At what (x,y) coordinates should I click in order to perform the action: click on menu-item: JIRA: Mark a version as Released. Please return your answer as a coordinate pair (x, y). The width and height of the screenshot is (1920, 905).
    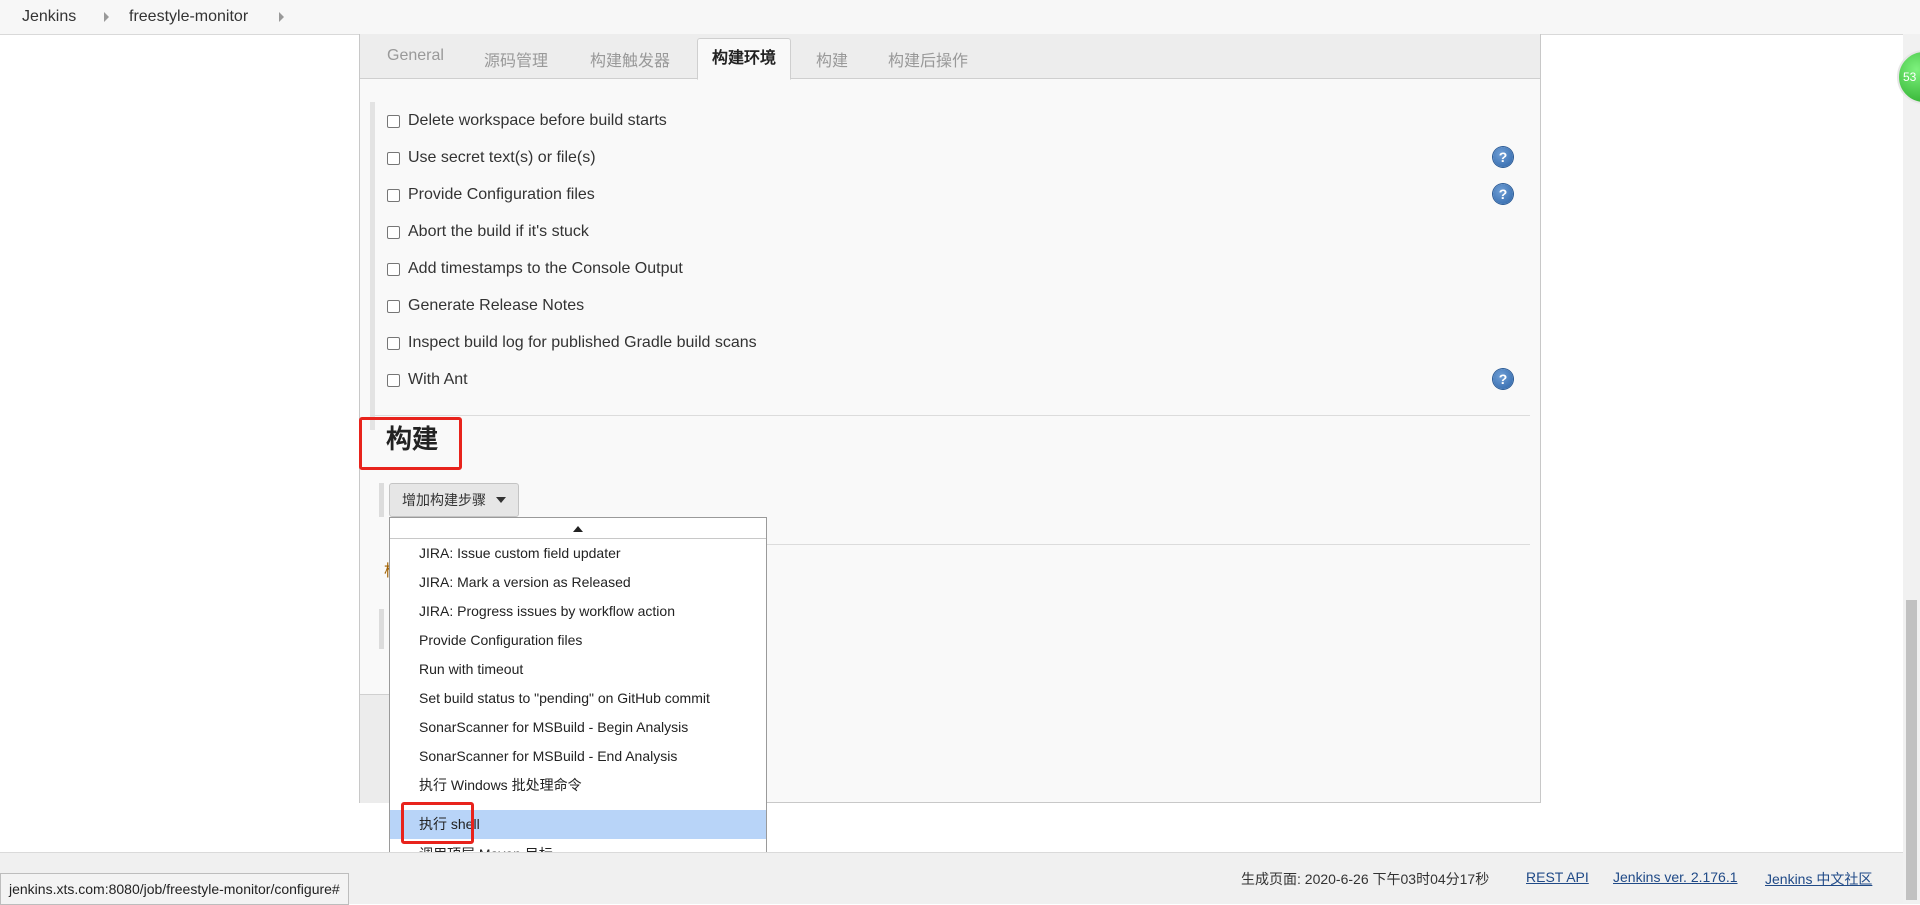
    Looking at the image, I should click on (578, 582).